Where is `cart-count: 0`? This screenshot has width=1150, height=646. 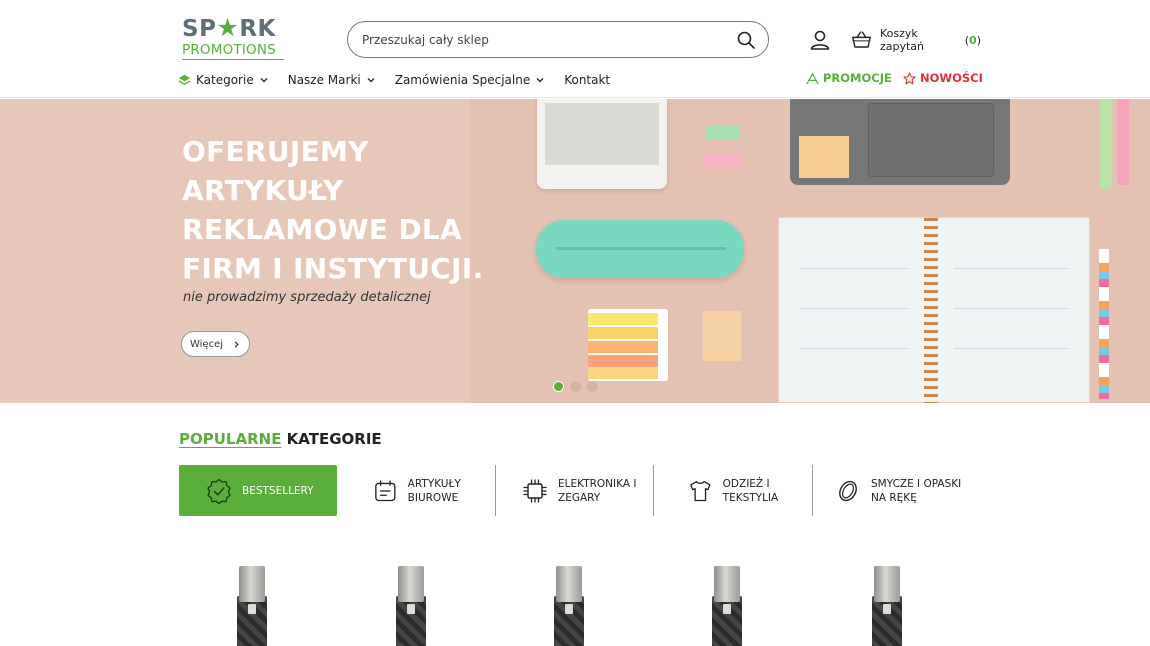 cart-count: 0 is located at coordinates (973, 40).